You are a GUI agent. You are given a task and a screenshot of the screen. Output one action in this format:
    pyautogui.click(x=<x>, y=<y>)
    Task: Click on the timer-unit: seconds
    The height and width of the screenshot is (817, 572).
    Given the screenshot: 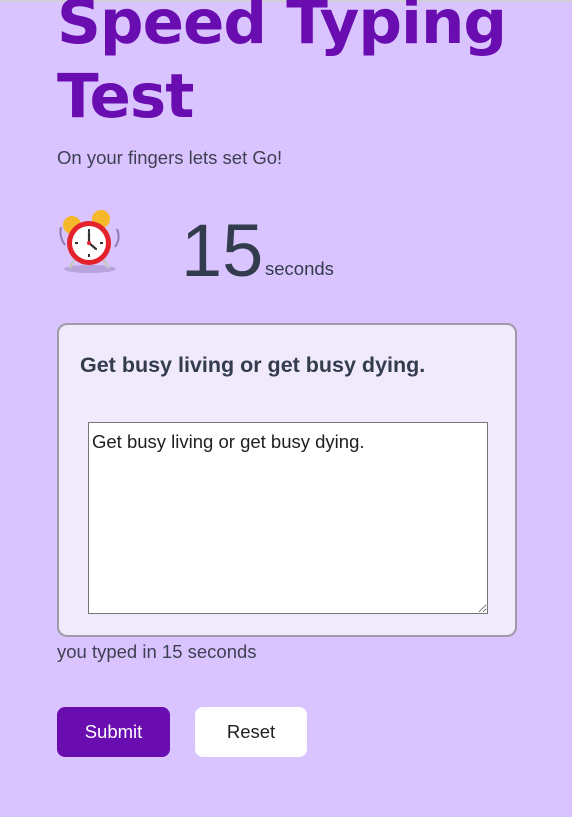 What is the action you would take?
    pyautogui.click(x=299, y=268)
    